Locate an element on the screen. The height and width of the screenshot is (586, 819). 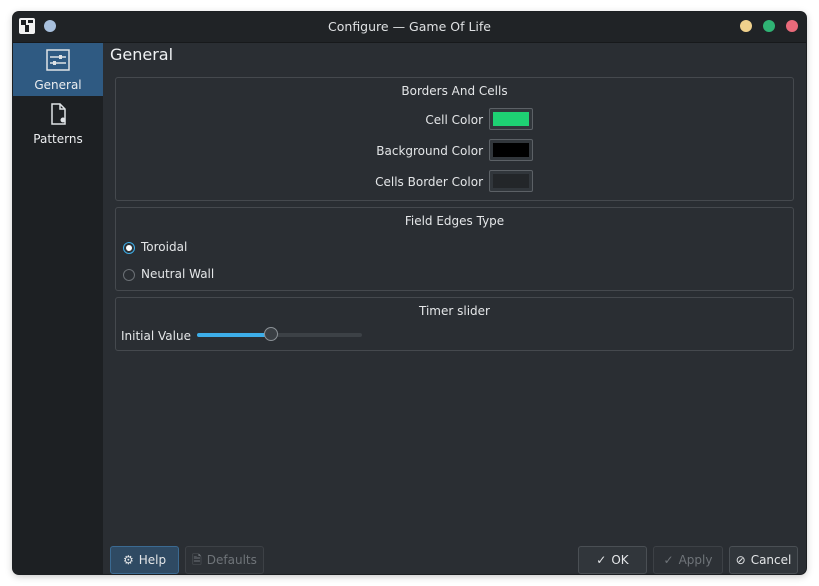
cell-color-button is located at coordinates (511, 119).